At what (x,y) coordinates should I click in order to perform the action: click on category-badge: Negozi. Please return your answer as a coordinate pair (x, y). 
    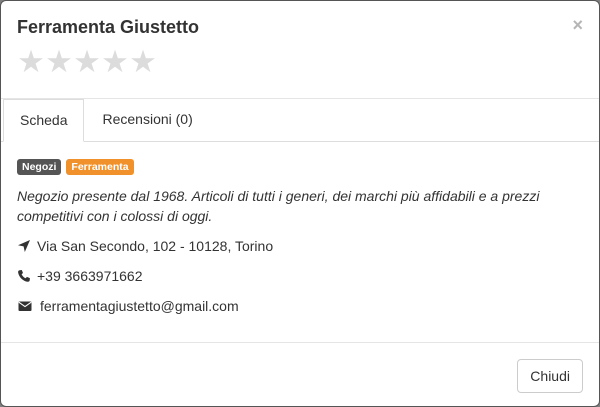
    Looking at the image, I should click on (39, 167).